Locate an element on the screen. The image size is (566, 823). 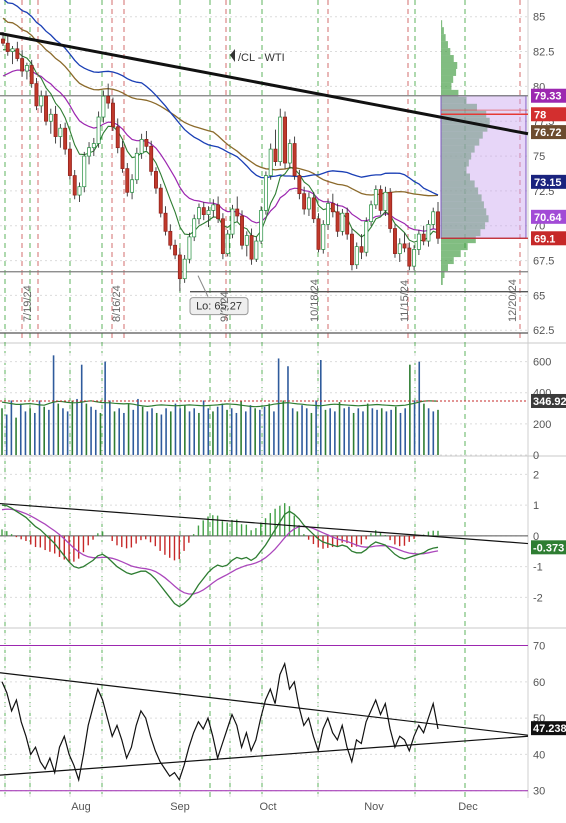
price-badge-label: 76.72 is located at coordinates (548, 133).